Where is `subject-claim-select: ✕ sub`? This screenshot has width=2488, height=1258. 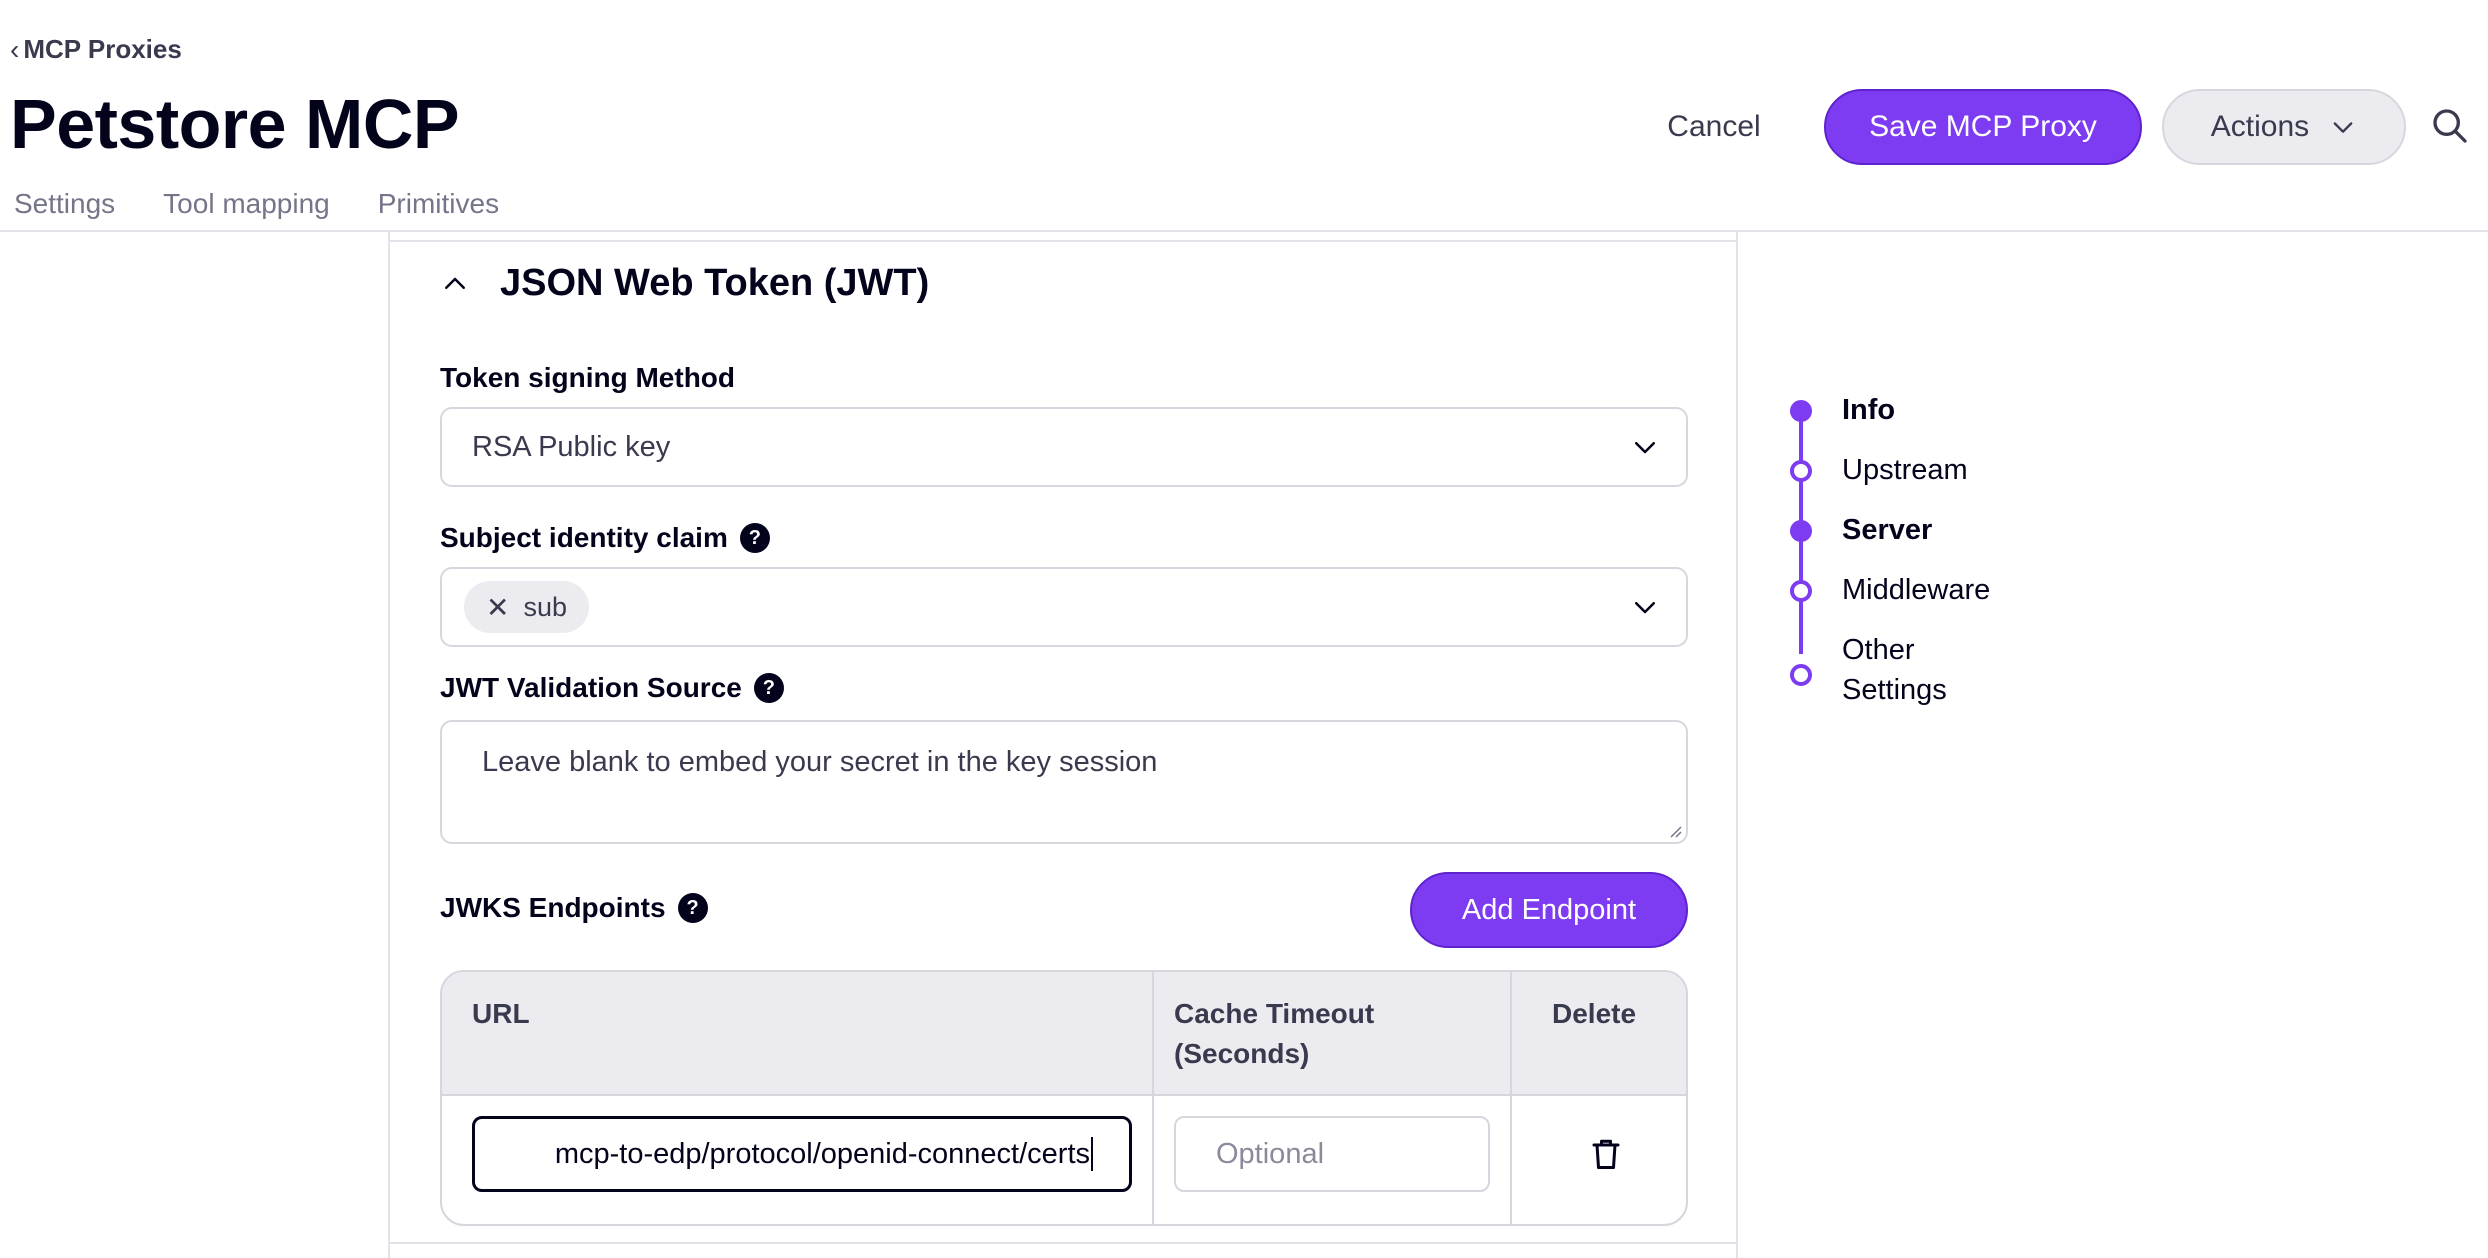 subject-claim-select: ✕ sub is located at coordinates (1064, 607).